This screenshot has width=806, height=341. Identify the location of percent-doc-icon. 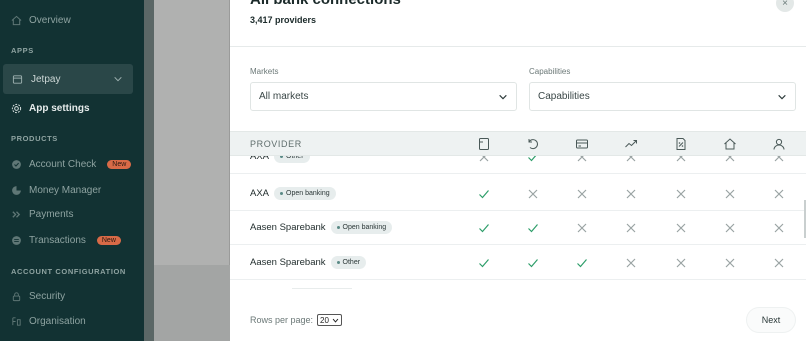
(681, 144).